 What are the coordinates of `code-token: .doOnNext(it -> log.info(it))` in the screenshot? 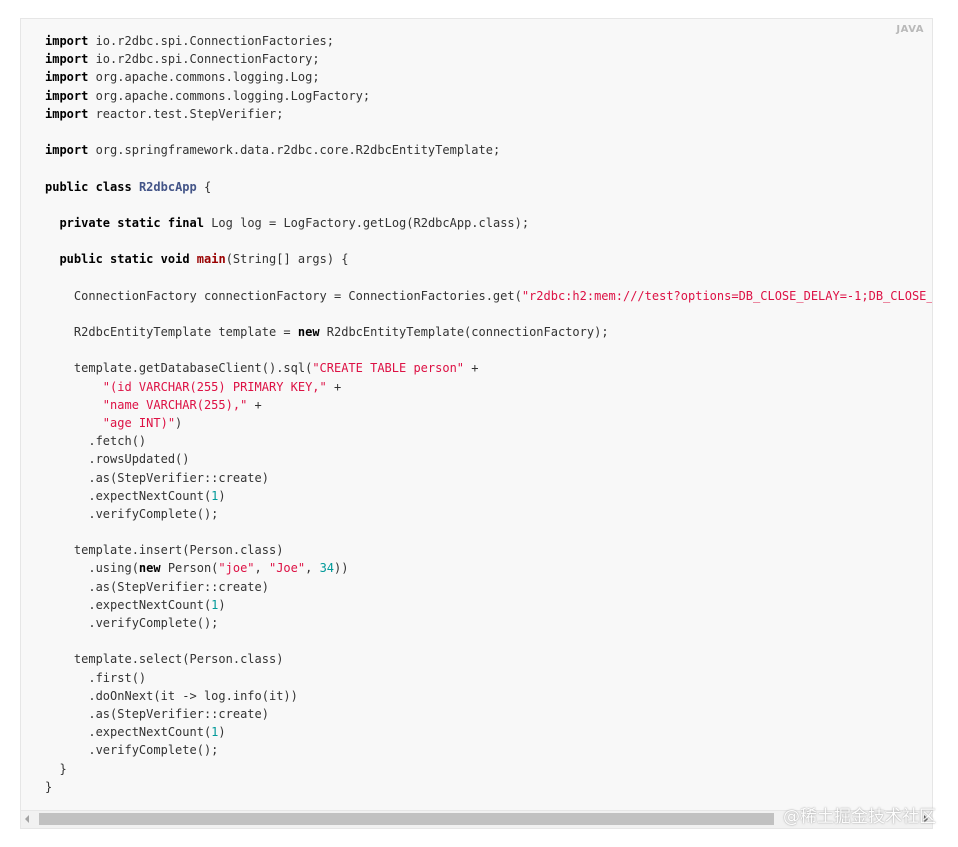 It's located at (171, 695).